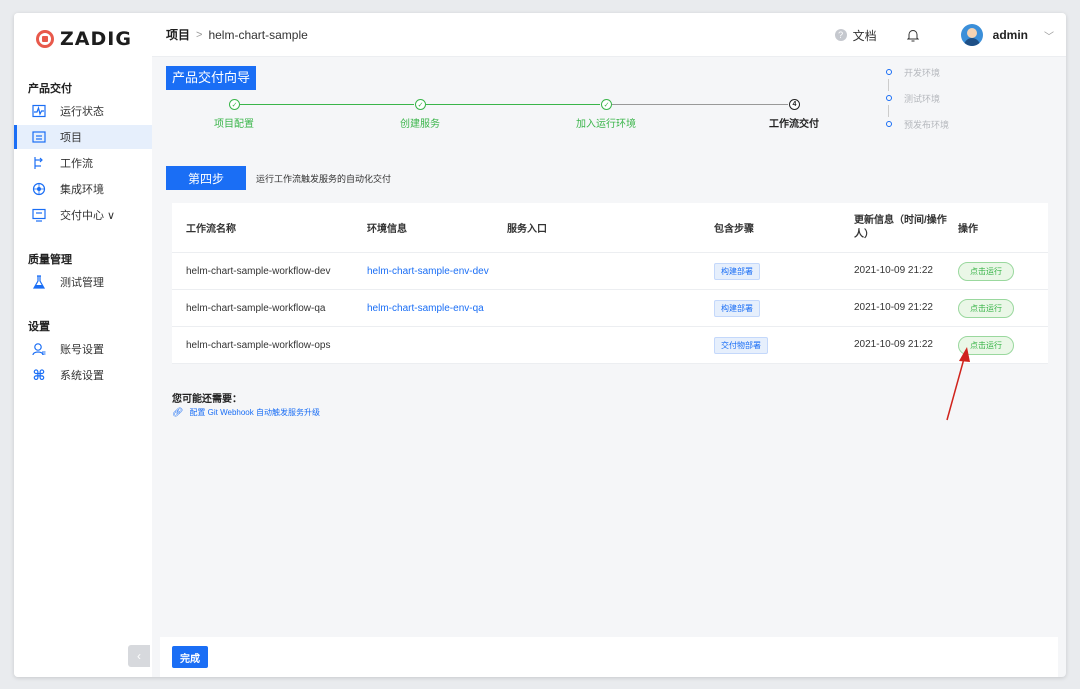 This screenshot has height=689, width=1080. What do you see at coordinates (927, 124) in the screenshot?
I see `env-legend-label: 预发布环境` at bounding box center [927, 124].